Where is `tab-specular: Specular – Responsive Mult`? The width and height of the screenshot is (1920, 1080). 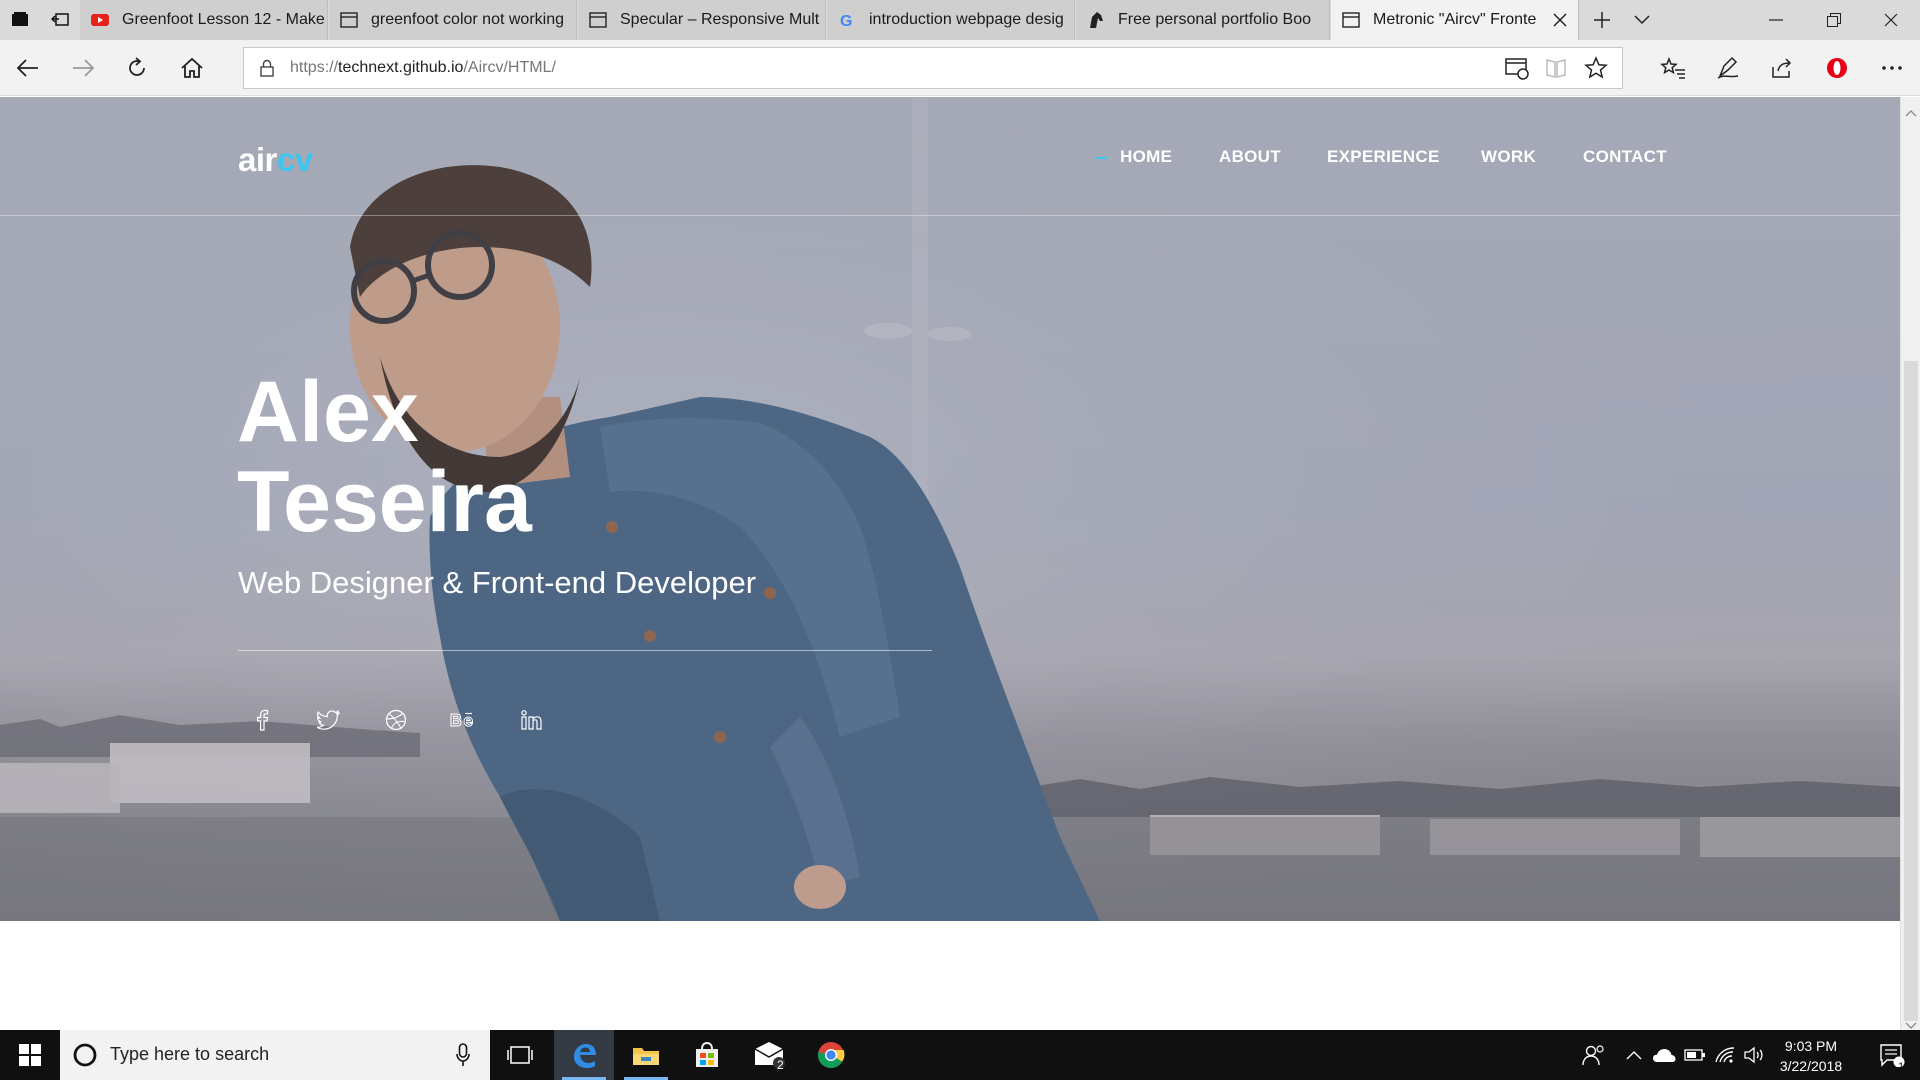
tab-specular: Specular – Responsive Mult is located at coordinates (702, 20).